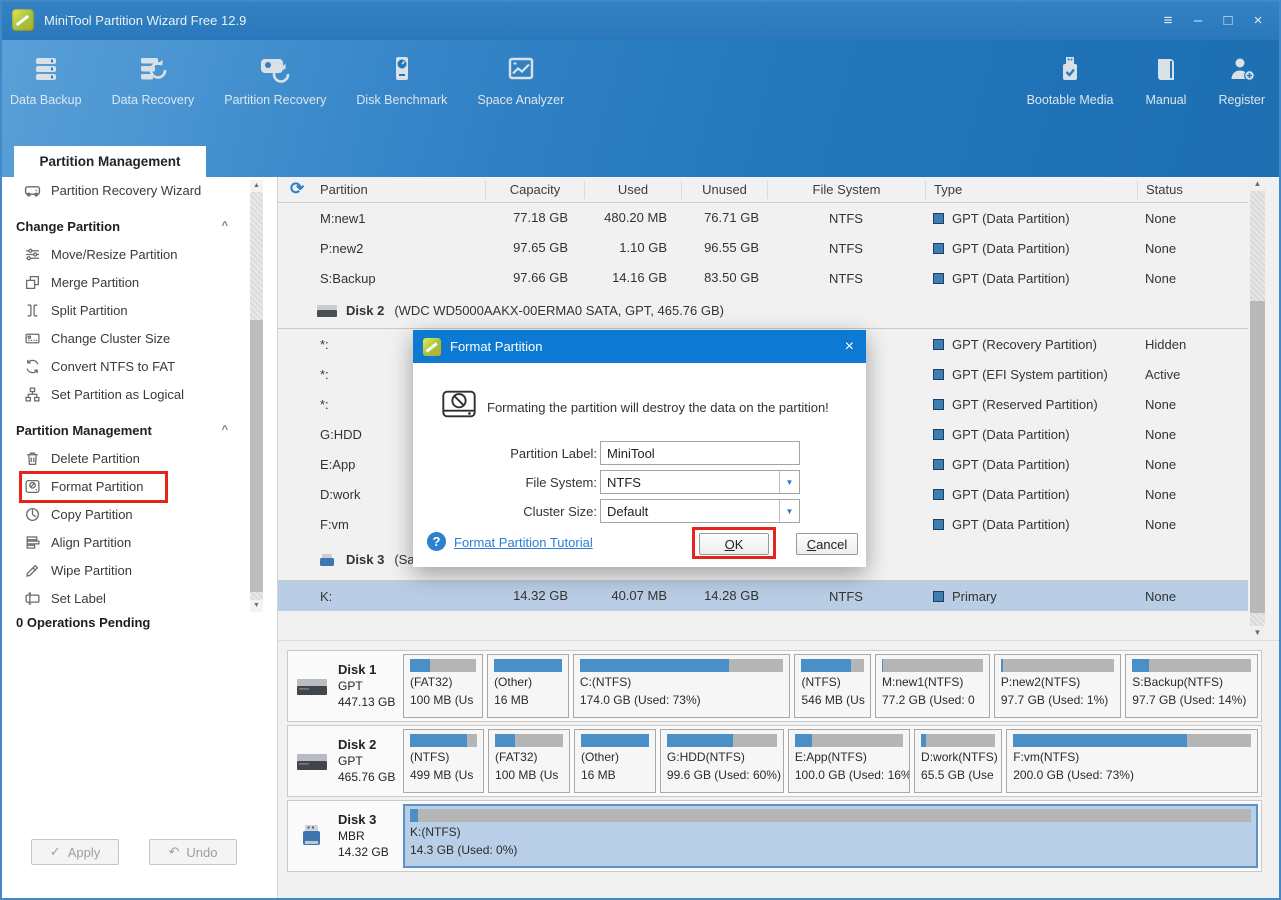 This screenshot has height=900, width=1281. I want to click on partition-block: M:new1(NTFS) 77.2 GB (Used: 0, so click(932, 686).